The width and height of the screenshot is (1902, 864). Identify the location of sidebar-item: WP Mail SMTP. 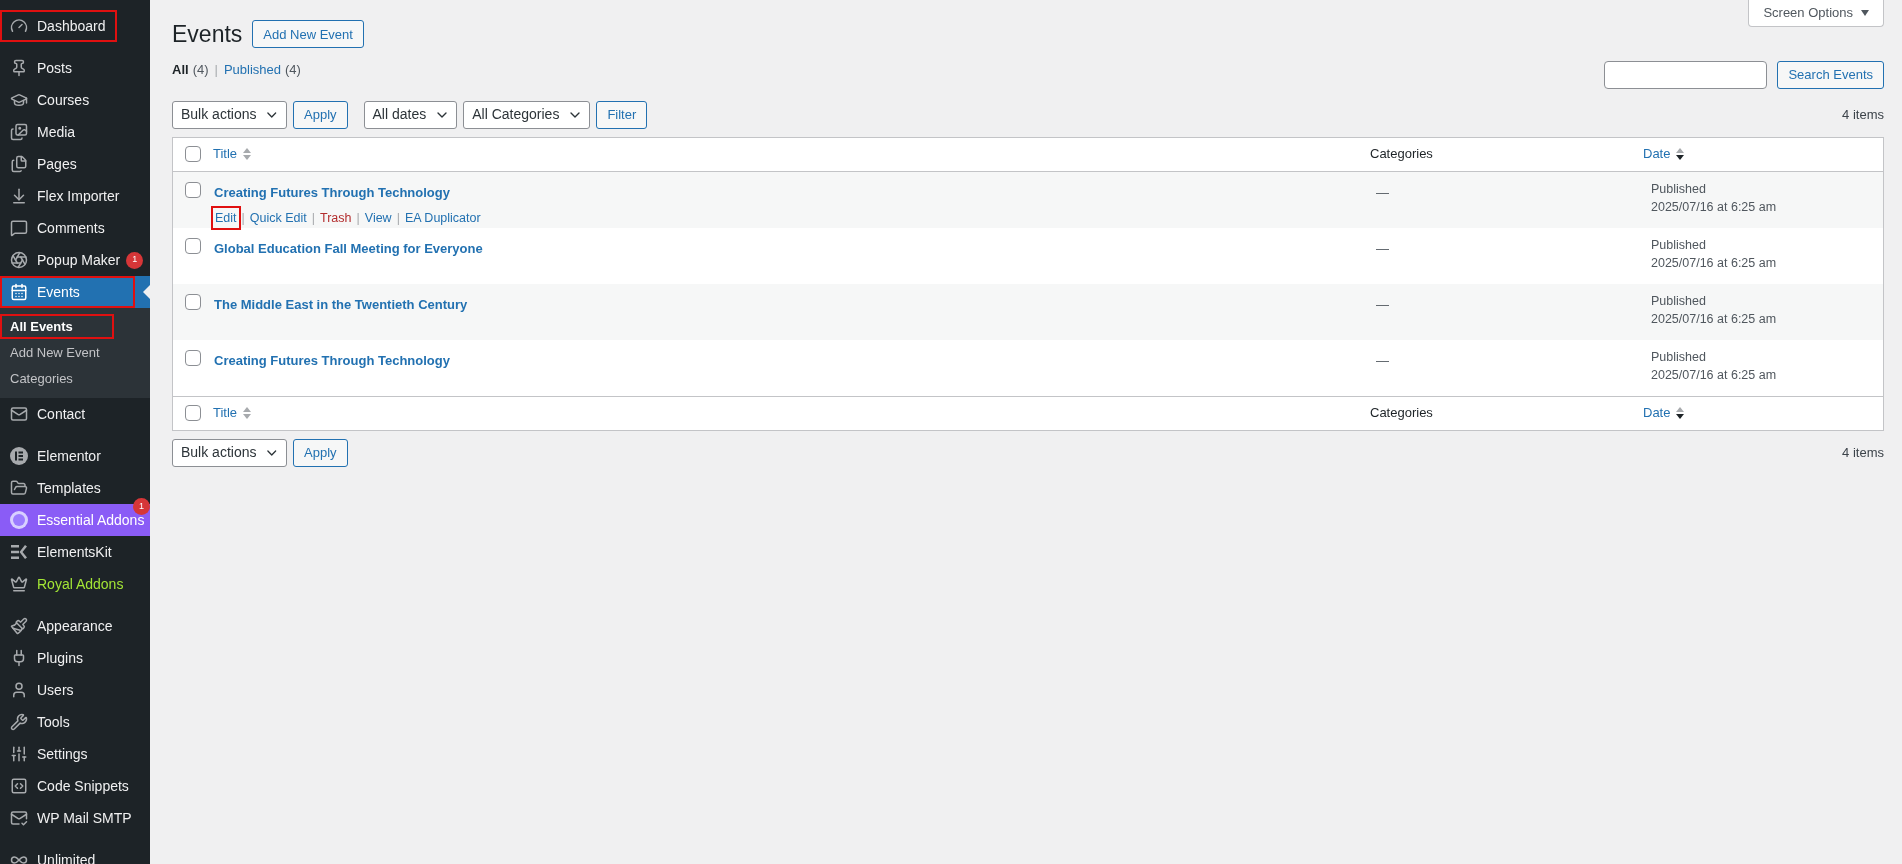
(75, 818).